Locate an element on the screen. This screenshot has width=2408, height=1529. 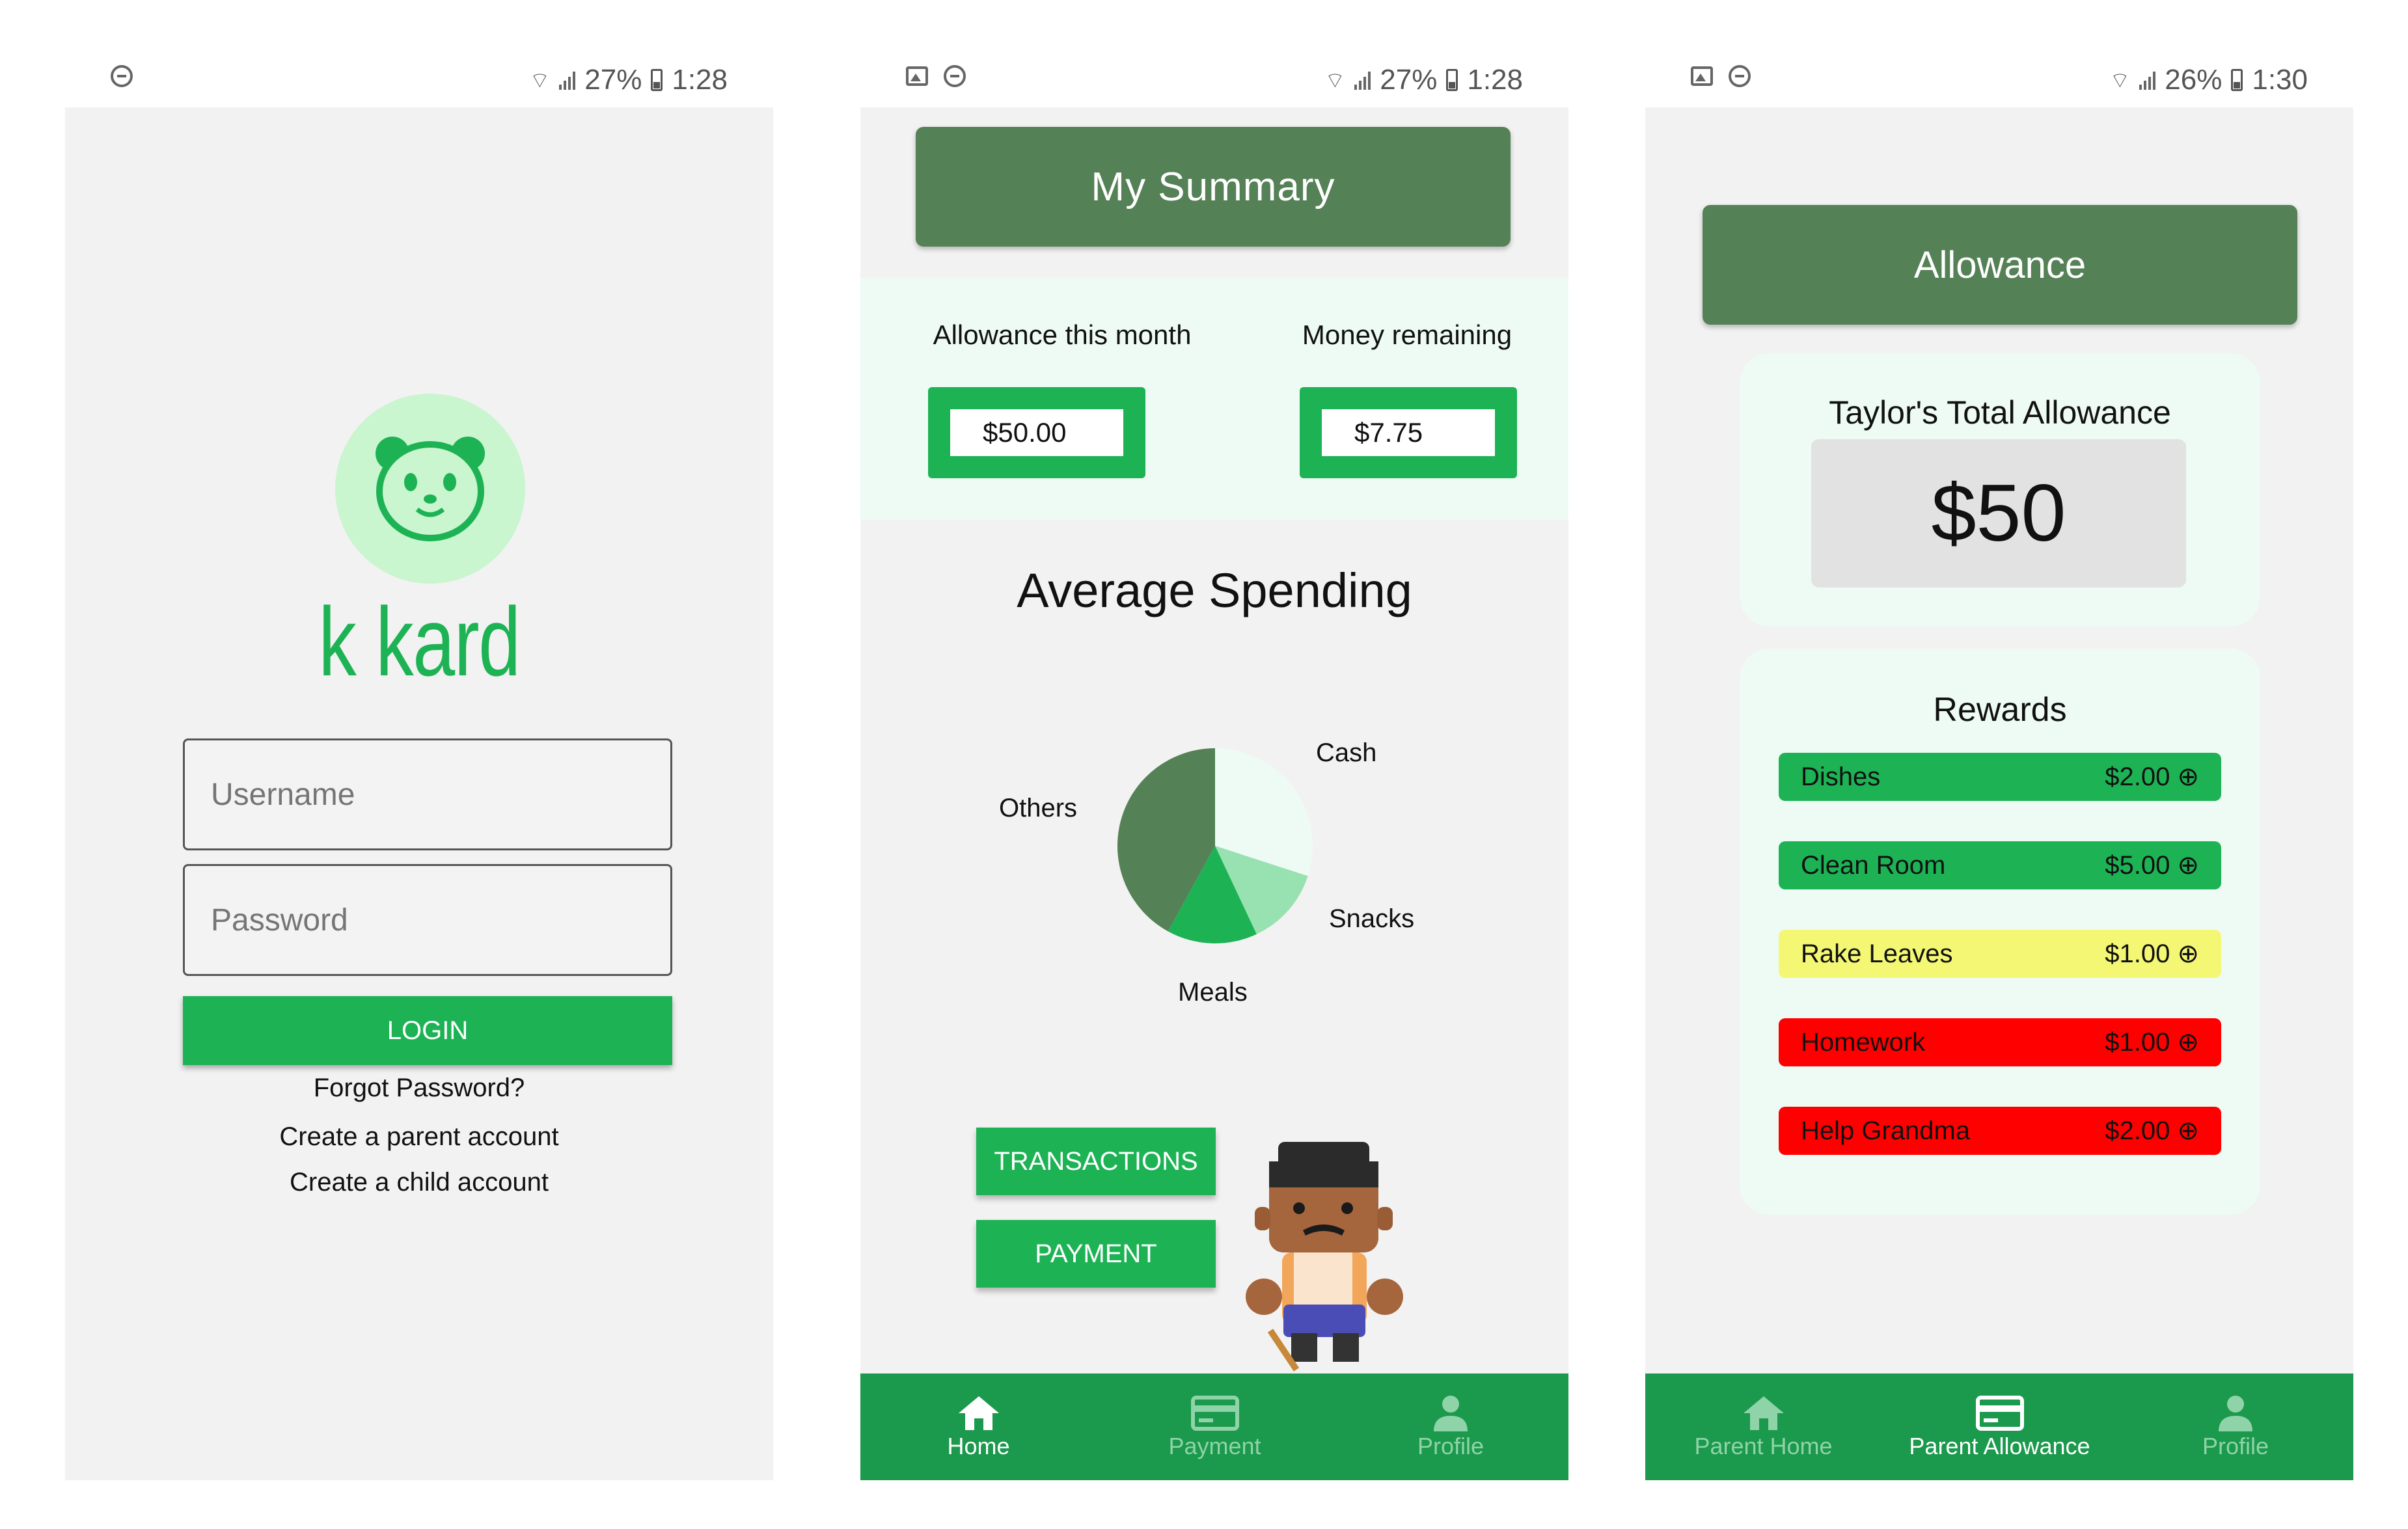
create-child-account-link: Create a child account is located at coordinates (419, 1182).